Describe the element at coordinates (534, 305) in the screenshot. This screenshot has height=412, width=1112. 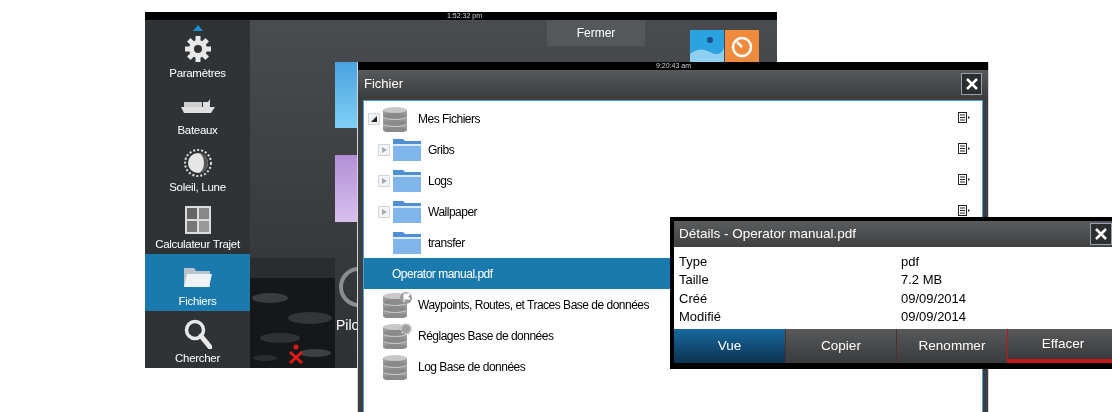
I see `tree-item-label: Waypoints, Routes, et Traces Base de données` at that location.